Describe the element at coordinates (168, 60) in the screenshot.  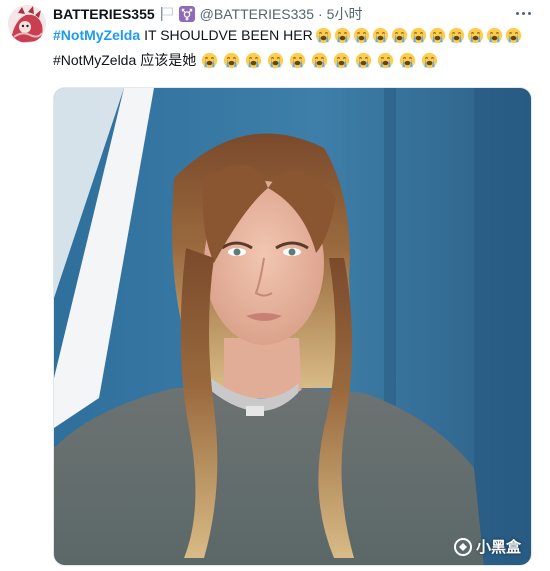
I see `tweet-text: 应该是她` at that location.